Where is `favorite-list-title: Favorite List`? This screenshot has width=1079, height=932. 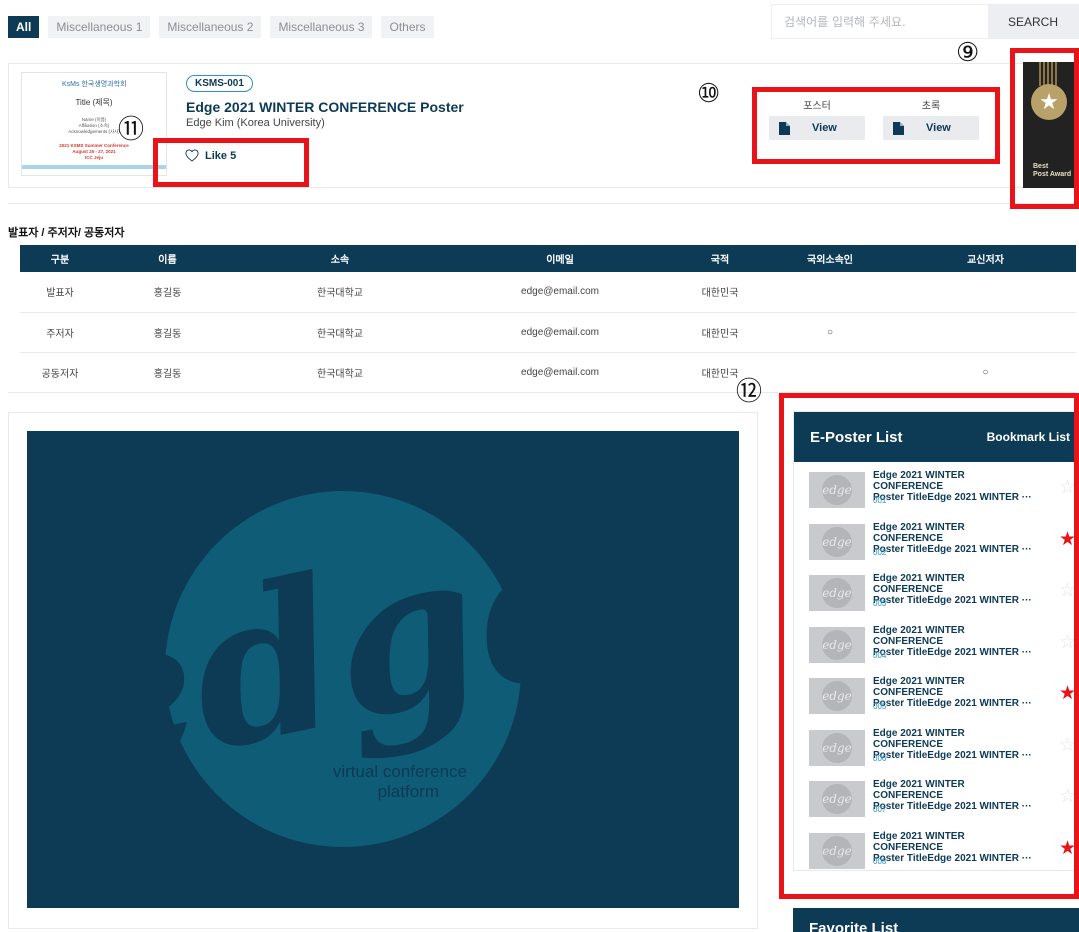
favorite-list-title: Favorite List is located at coordinates (854, 926).